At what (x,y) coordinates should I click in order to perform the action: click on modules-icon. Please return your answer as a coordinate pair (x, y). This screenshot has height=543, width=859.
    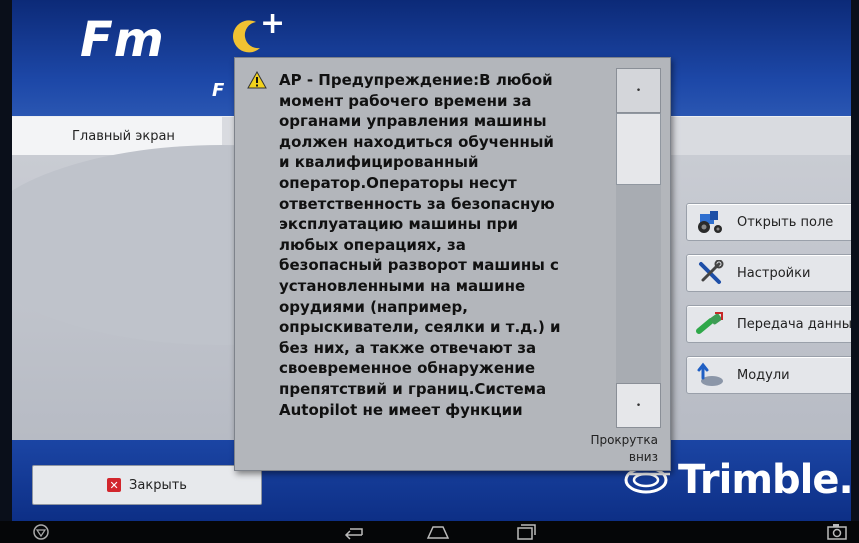
    Looking at the image, I should click on (710, 374).